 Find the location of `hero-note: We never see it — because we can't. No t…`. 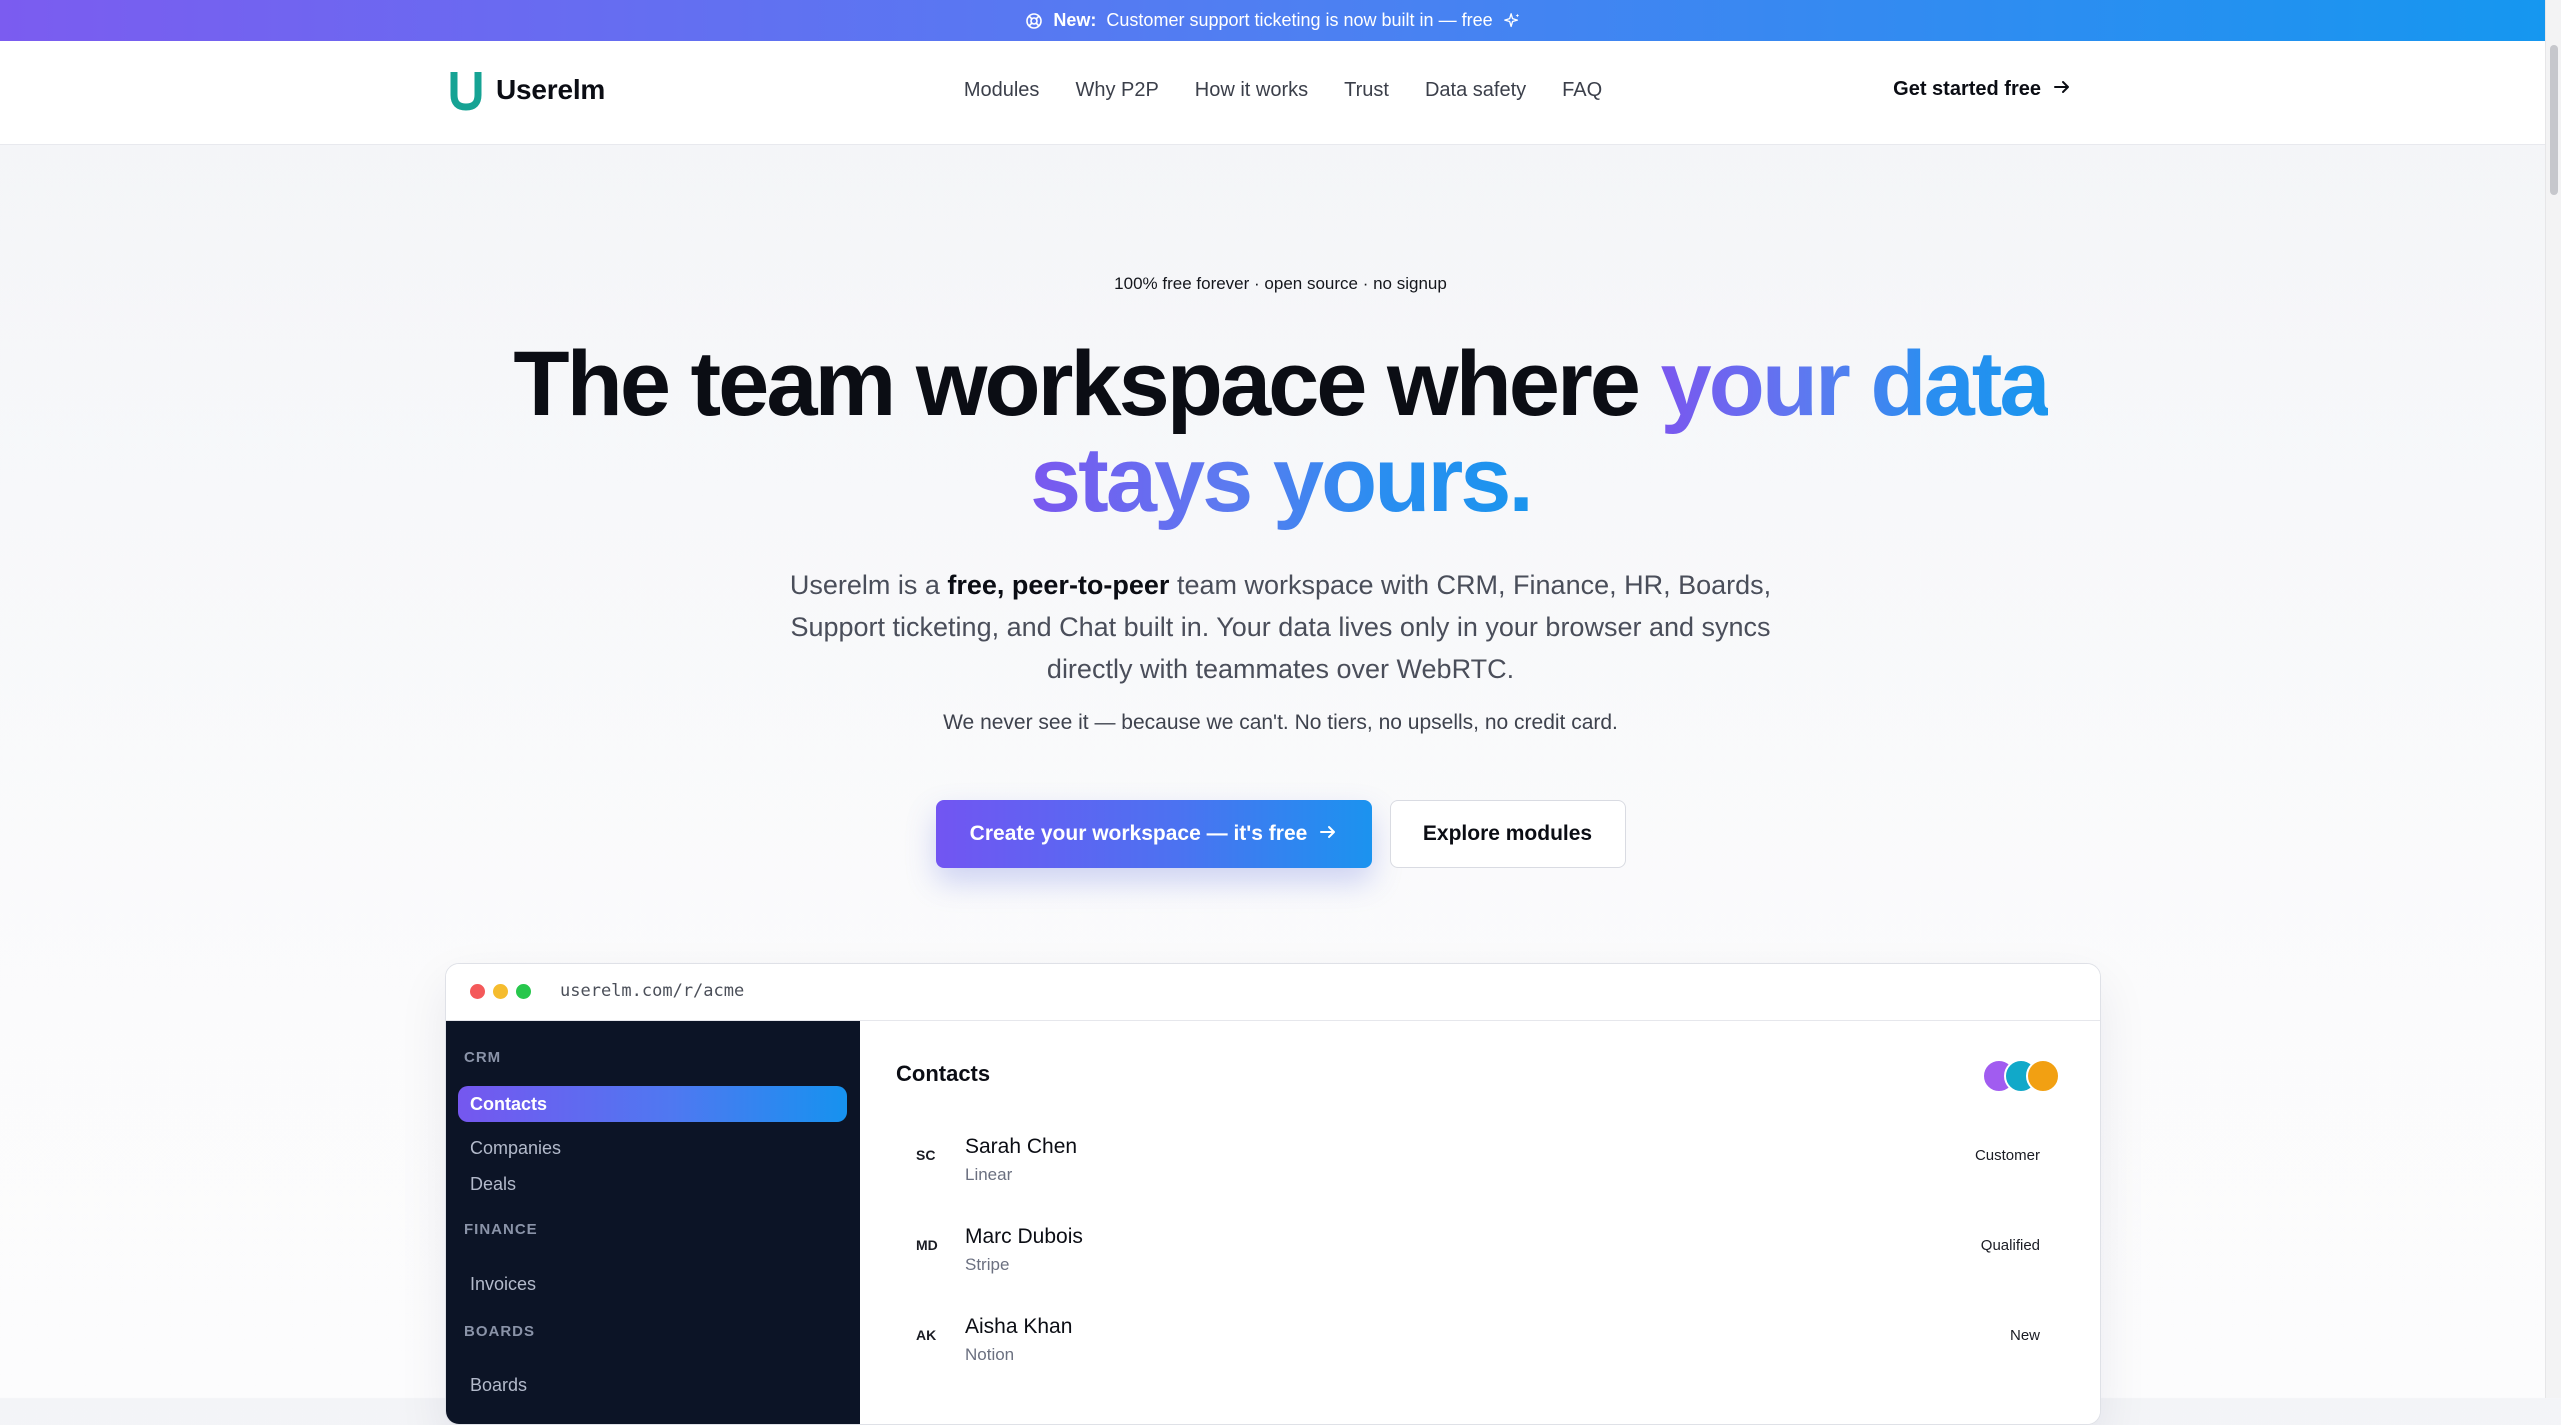

hero-note: We never see it — because we can't. No t… is located at coordinates (1280, 722).